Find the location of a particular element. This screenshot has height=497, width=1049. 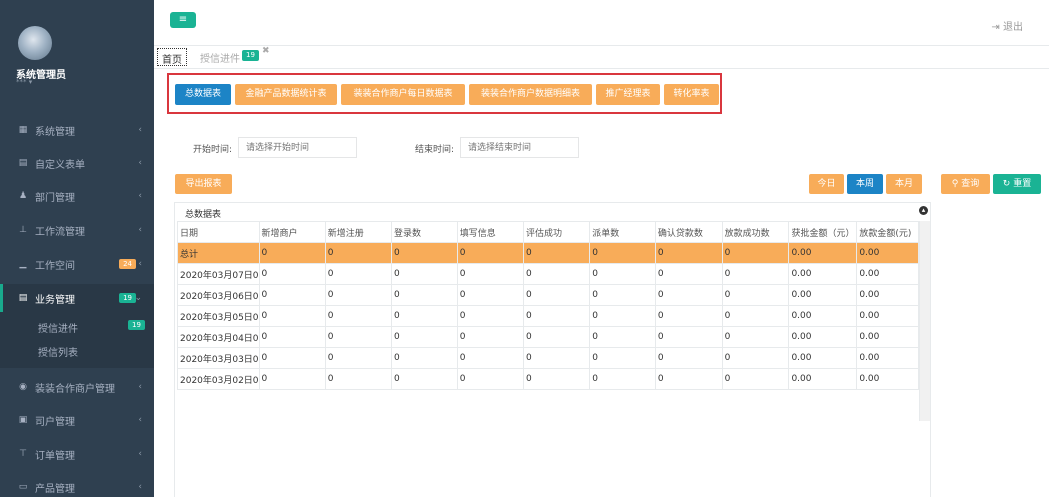

table-cell: 2020年03月05日0 is located at coordinates (218, 316).